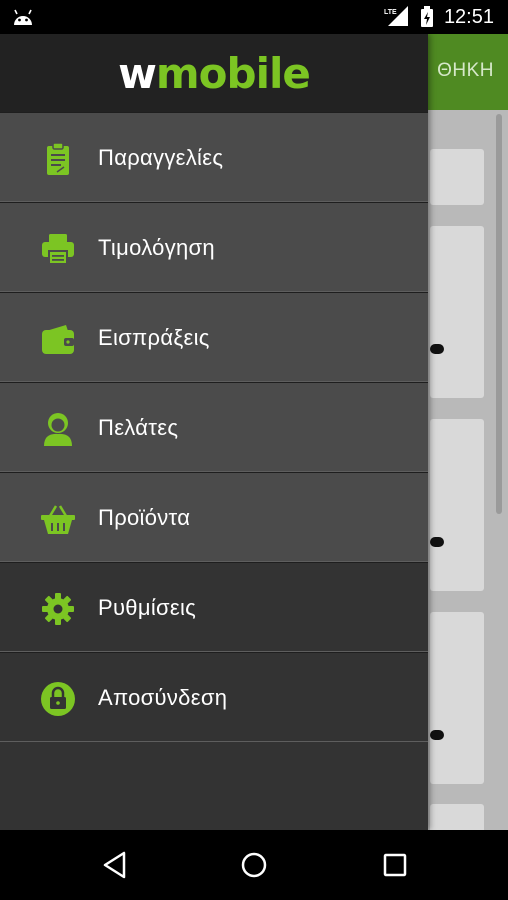 Image resolution: width=508 pixels, height=900 pixels. I want to click on status-bar: LTE 12:51, so click(254, 17).